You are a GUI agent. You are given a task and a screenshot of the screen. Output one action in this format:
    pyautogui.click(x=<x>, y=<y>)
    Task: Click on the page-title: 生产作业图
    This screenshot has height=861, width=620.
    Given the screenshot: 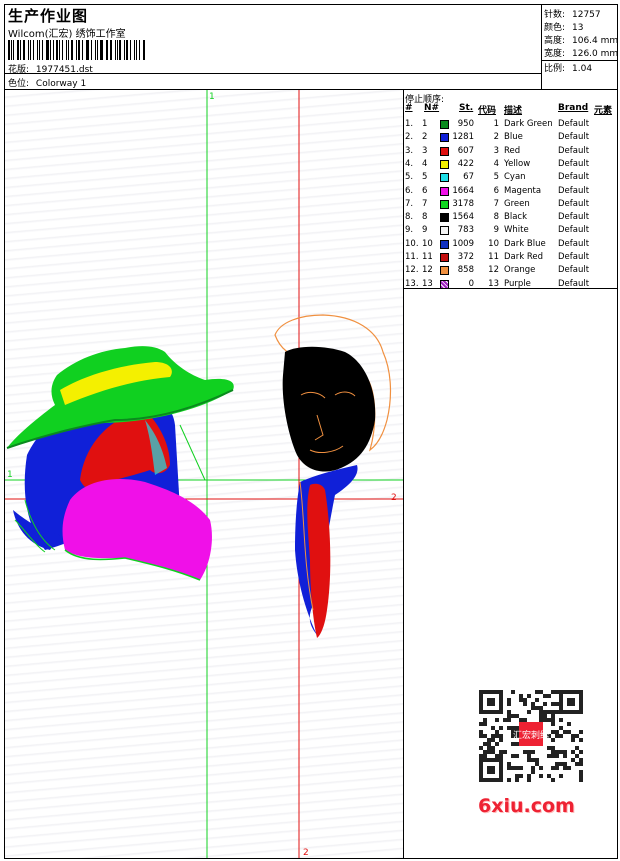 What is the action you would take?
    pyautogui.click(x=48, y=16)
    